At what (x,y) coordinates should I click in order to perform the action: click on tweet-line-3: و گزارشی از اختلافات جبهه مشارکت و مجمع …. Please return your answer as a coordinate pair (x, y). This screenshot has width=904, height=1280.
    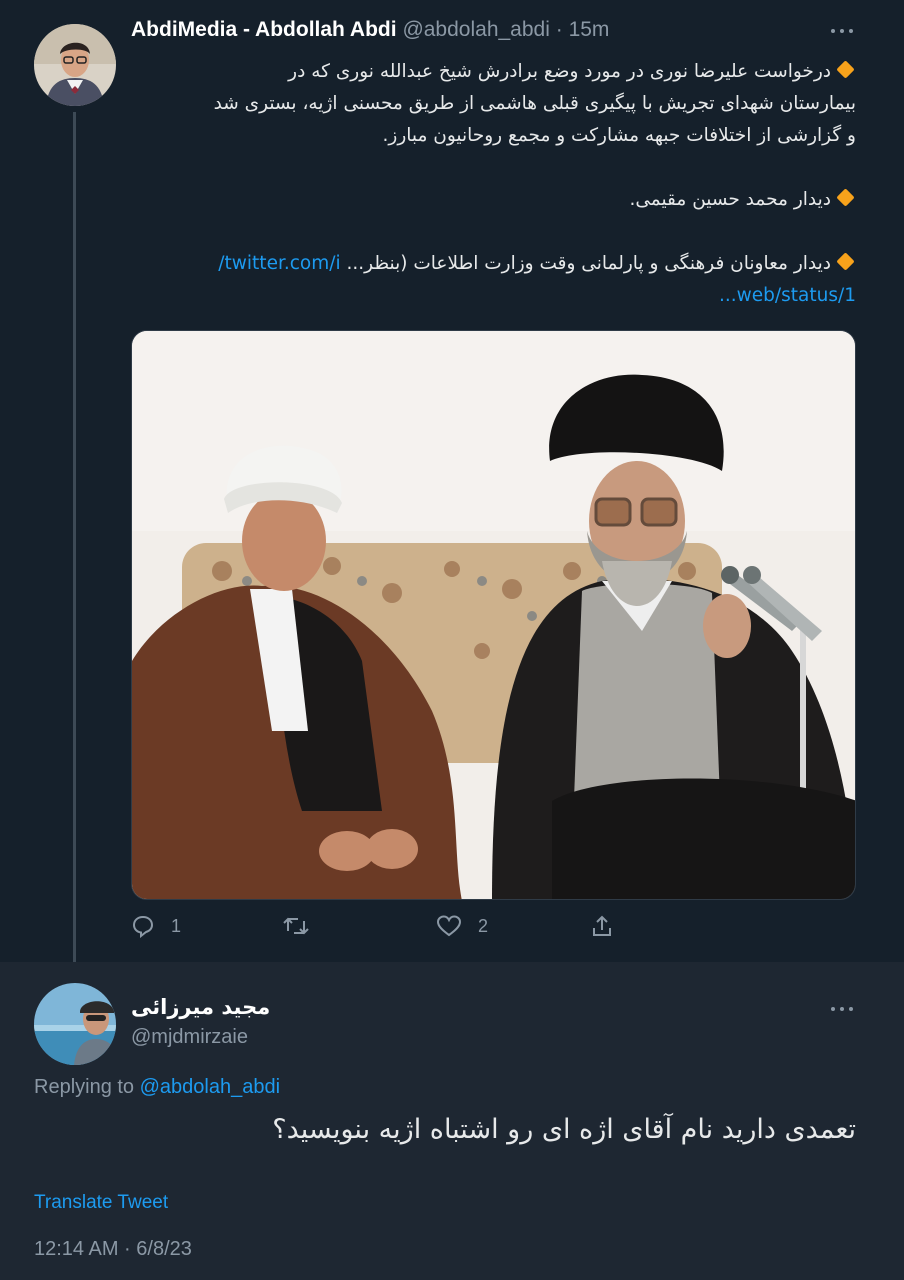
    Looking at the image, I should click on (619, 135).